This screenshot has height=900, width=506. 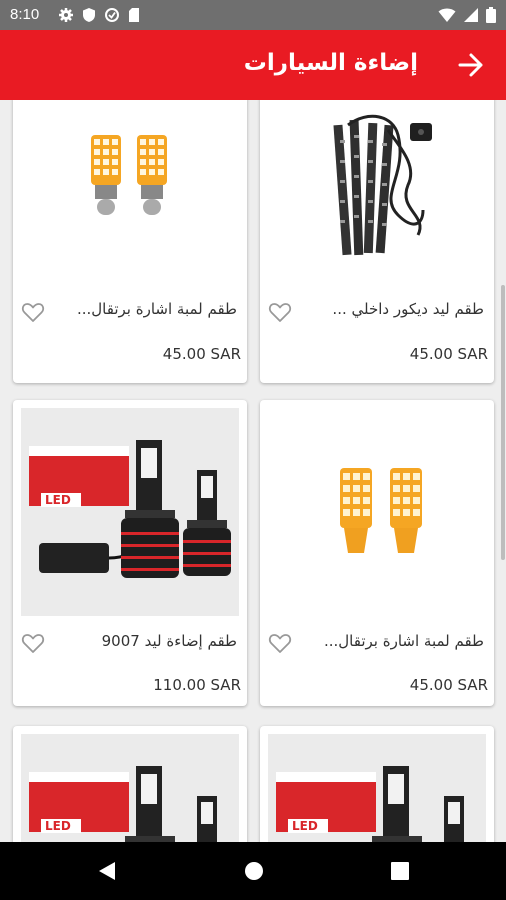 What do you see at coordinates (66, 15) in the screenshot?
I see `gear-icon` at bounding box center [66, 15].